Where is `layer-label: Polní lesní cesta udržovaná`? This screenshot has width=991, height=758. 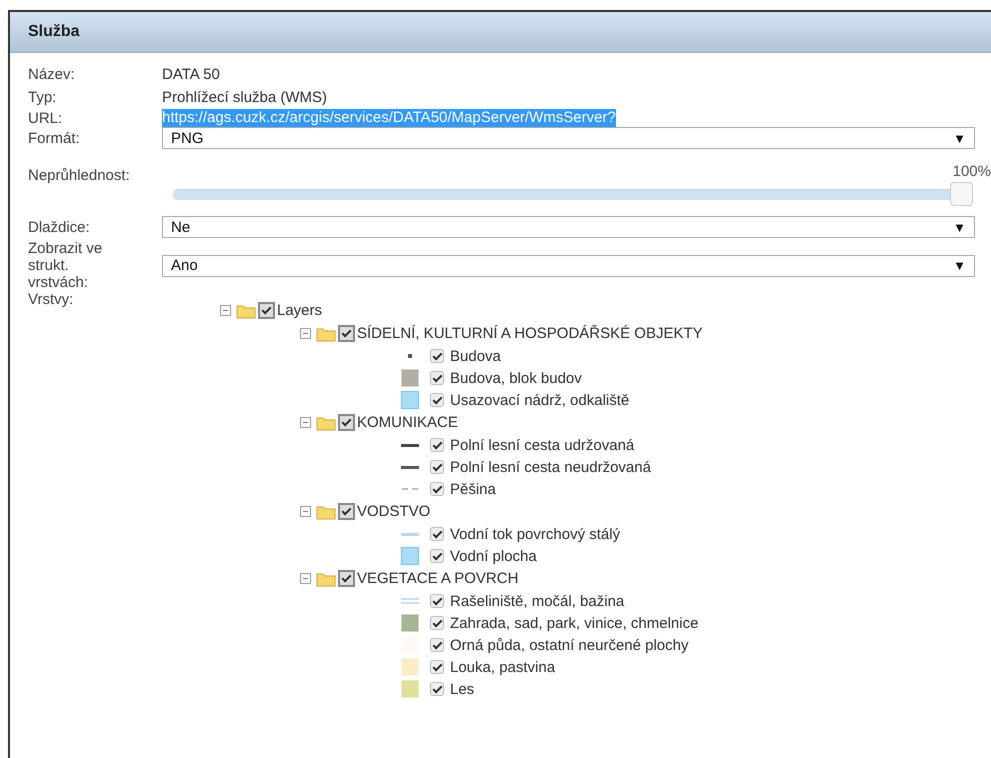 layer-label: Polní lesní cesta udržovaná is located at coordinates (542, 445).